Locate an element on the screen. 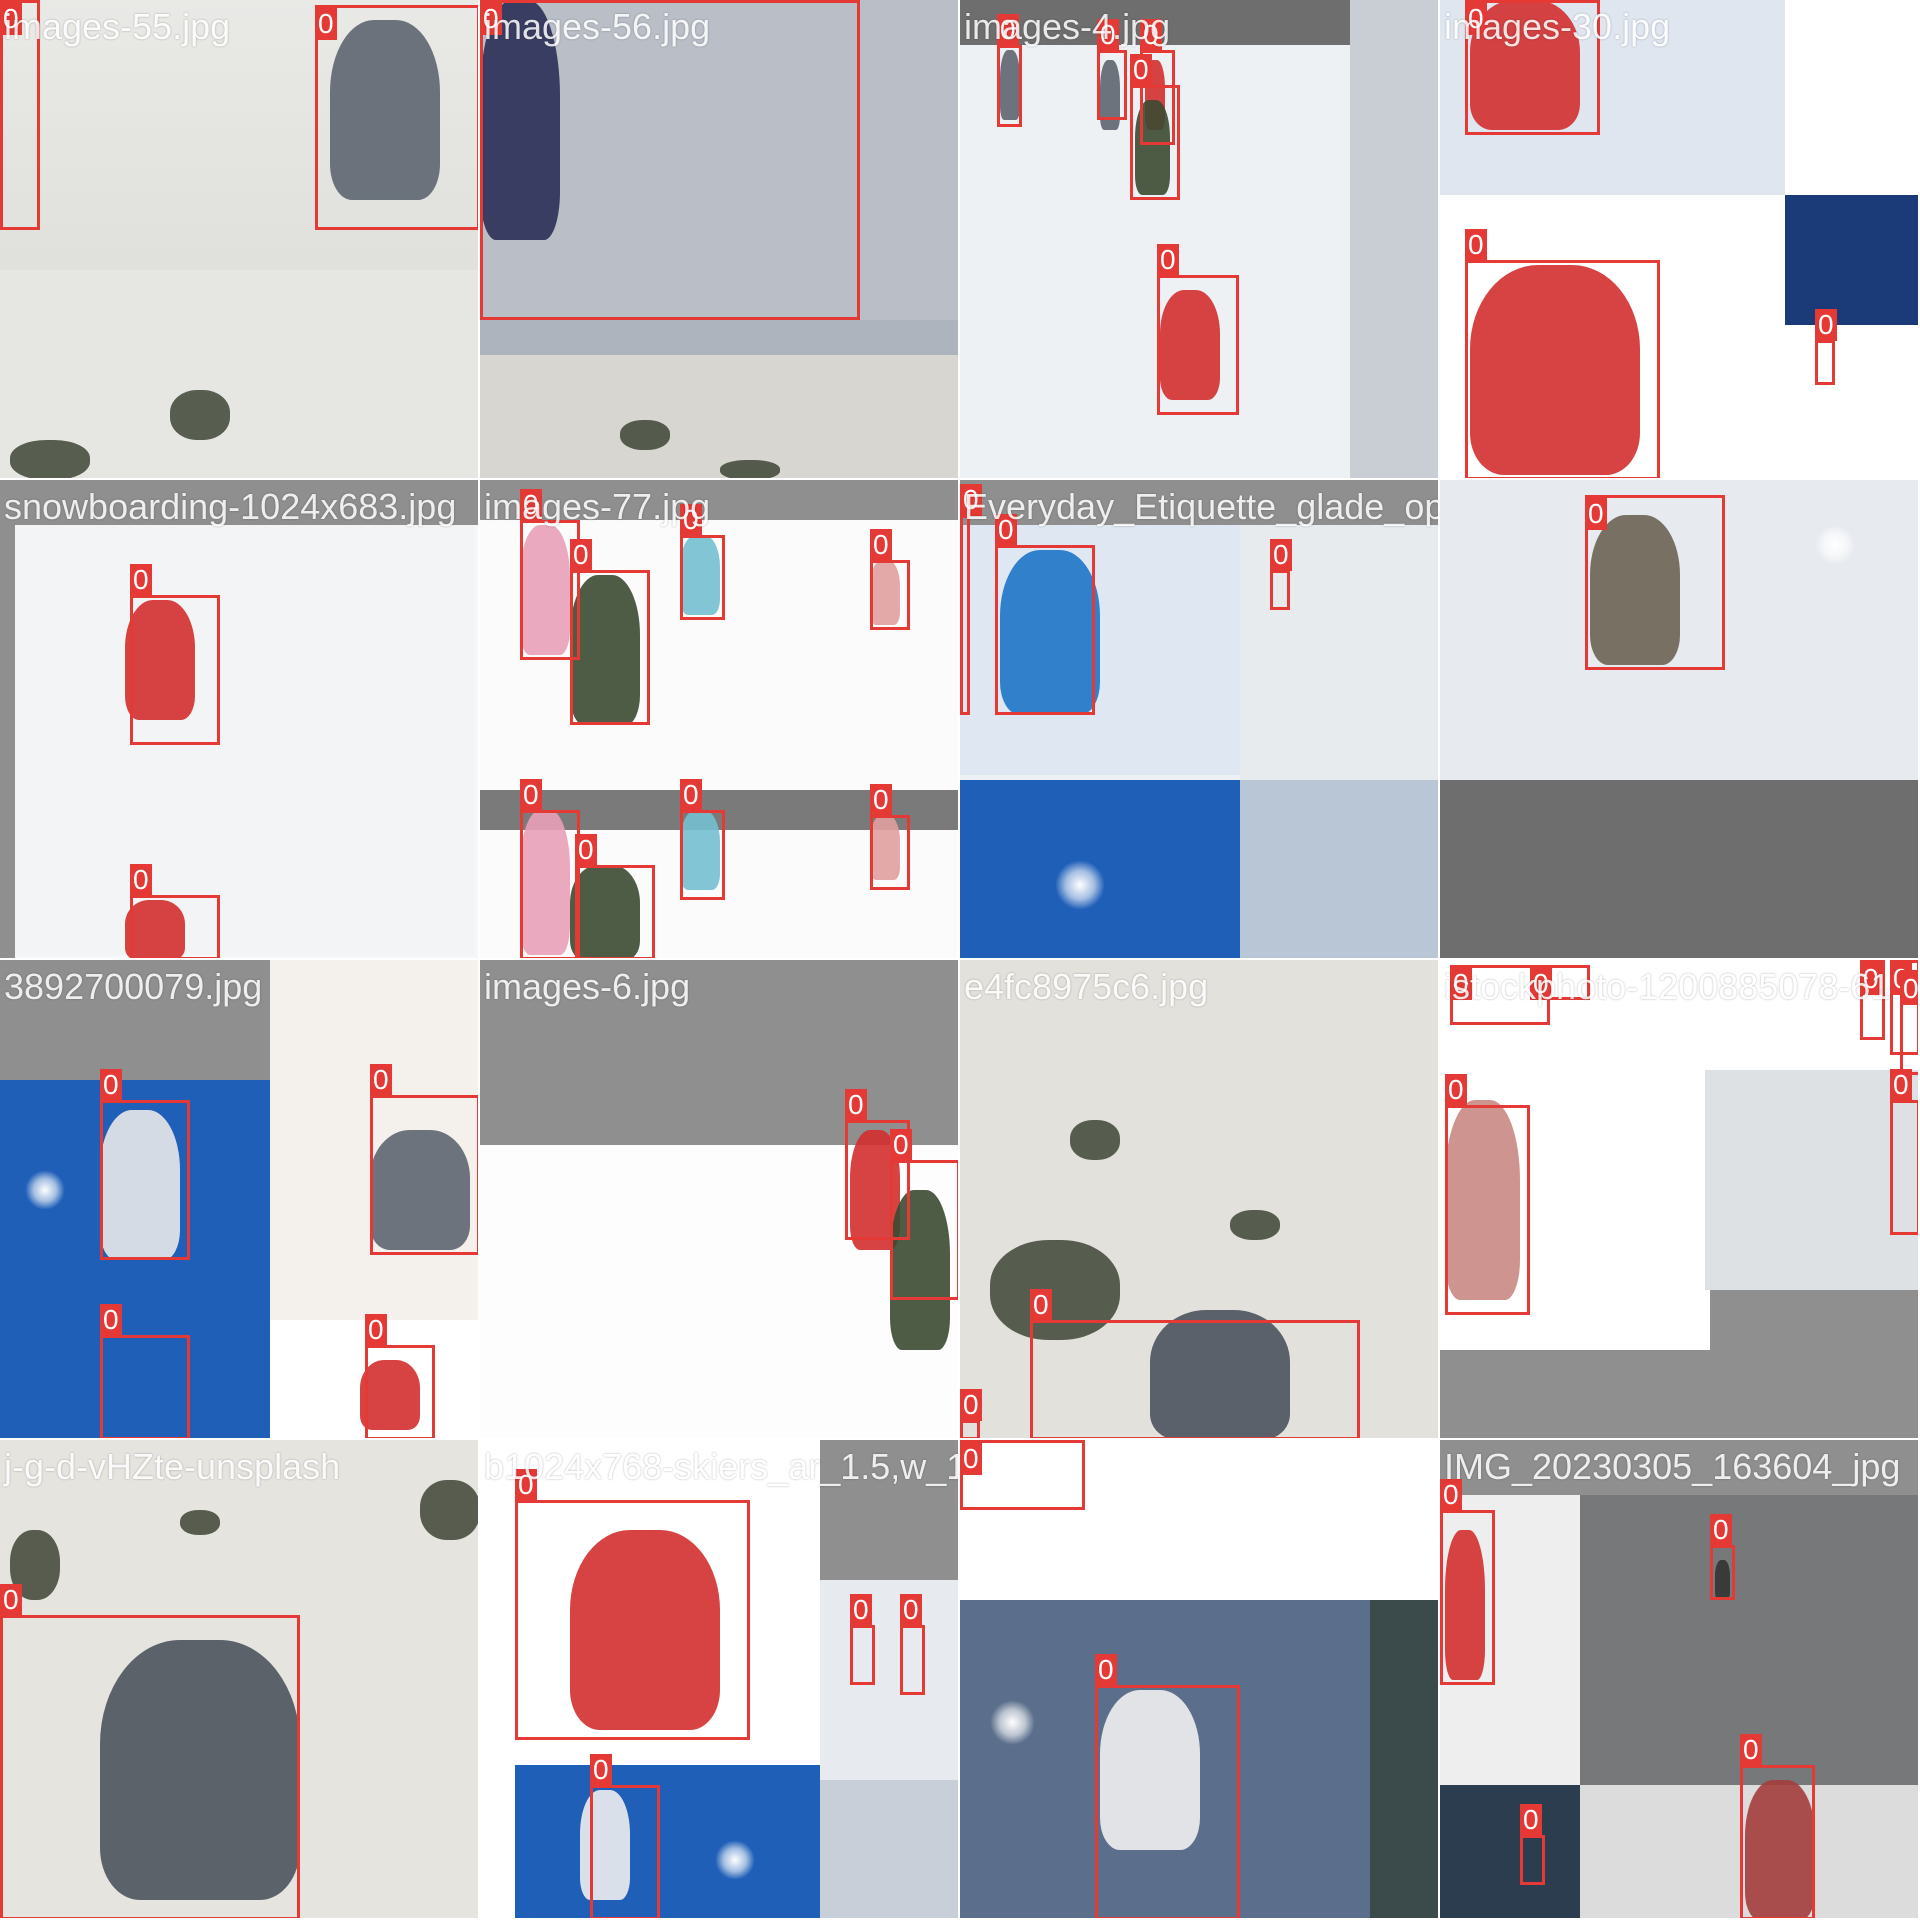 The width and height of the screenshot is (1920, 1920). tile-filename: images-6.jpg is located at coordinates (587, 986).